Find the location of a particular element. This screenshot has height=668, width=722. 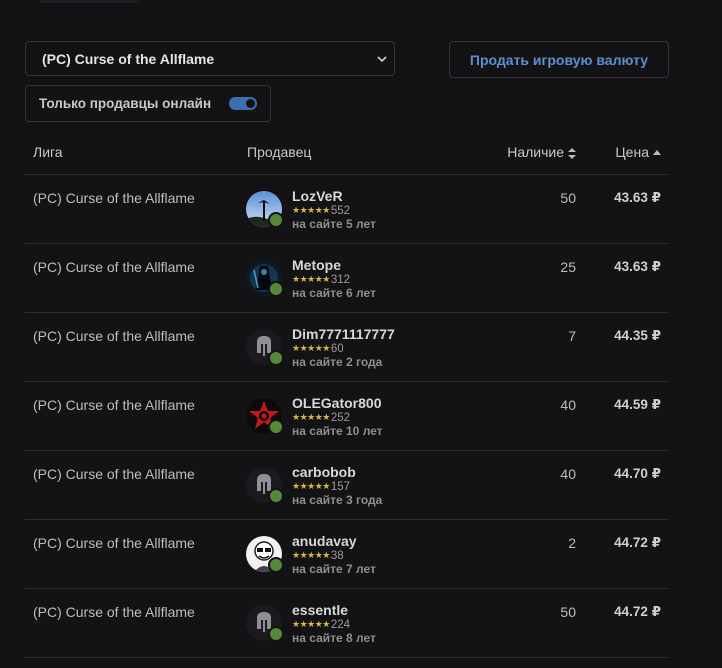

seller-name: OLEGator800 is located at coordinates (337, 403).